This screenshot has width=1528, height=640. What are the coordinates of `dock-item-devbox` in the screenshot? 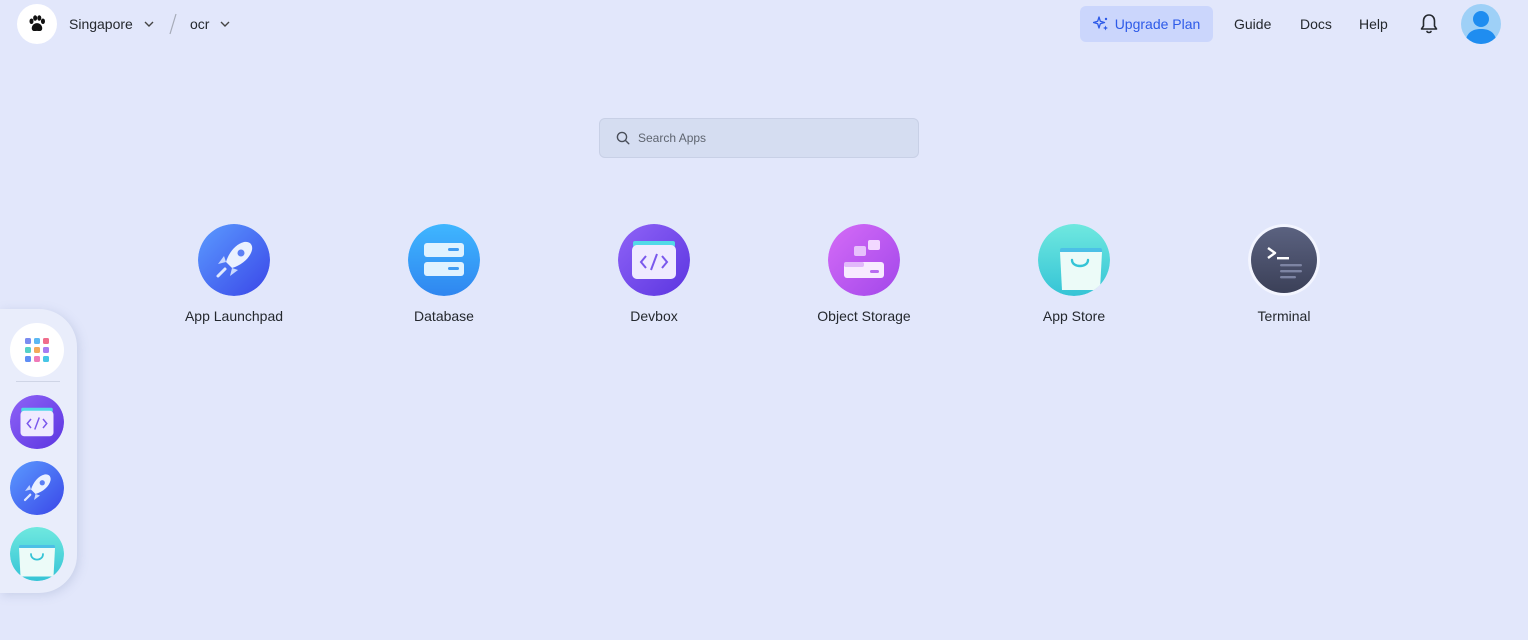 It's located at (37, 422).